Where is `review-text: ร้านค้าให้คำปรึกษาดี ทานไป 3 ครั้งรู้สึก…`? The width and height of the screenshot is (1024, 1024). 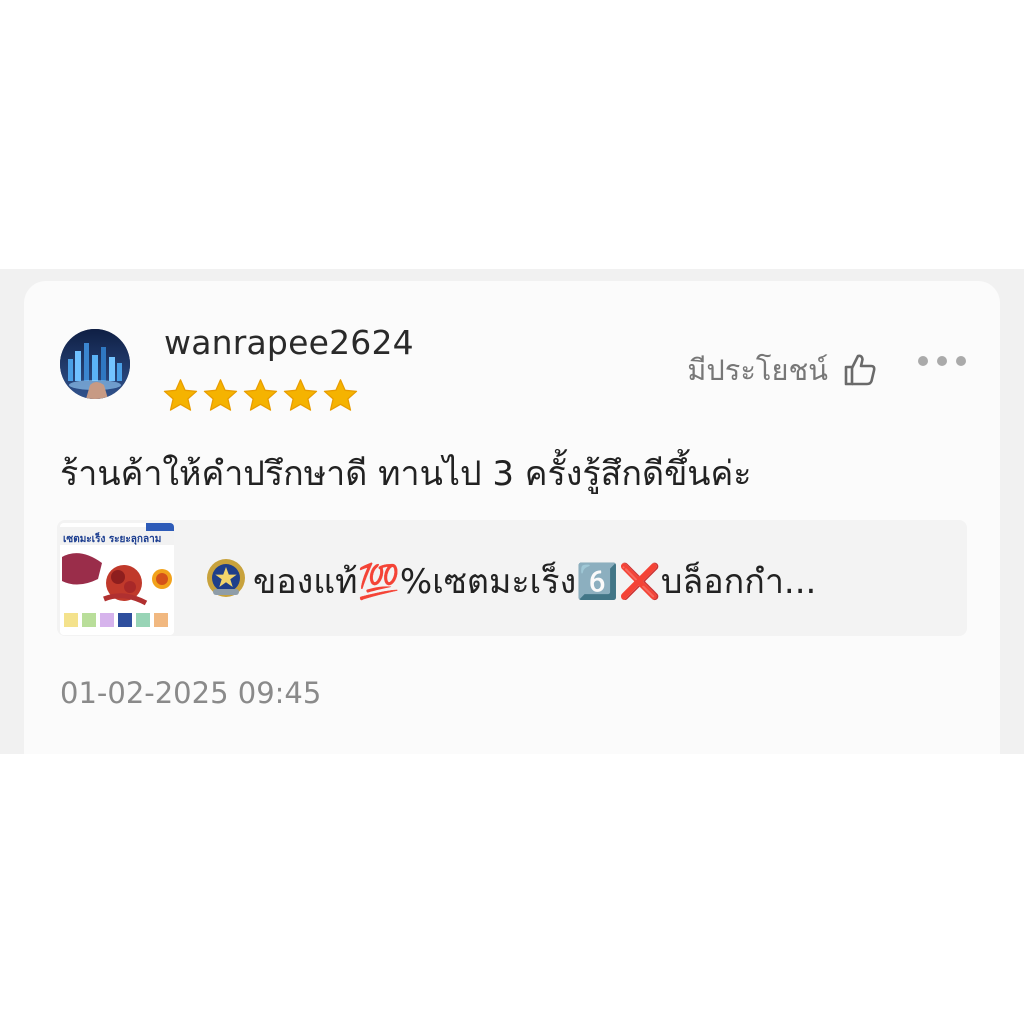 review-text: ร้านค้าให้คำปรึกษาดี ทานไป 3 ครั้งรู้สึก… is located at coordinates (406, 474).